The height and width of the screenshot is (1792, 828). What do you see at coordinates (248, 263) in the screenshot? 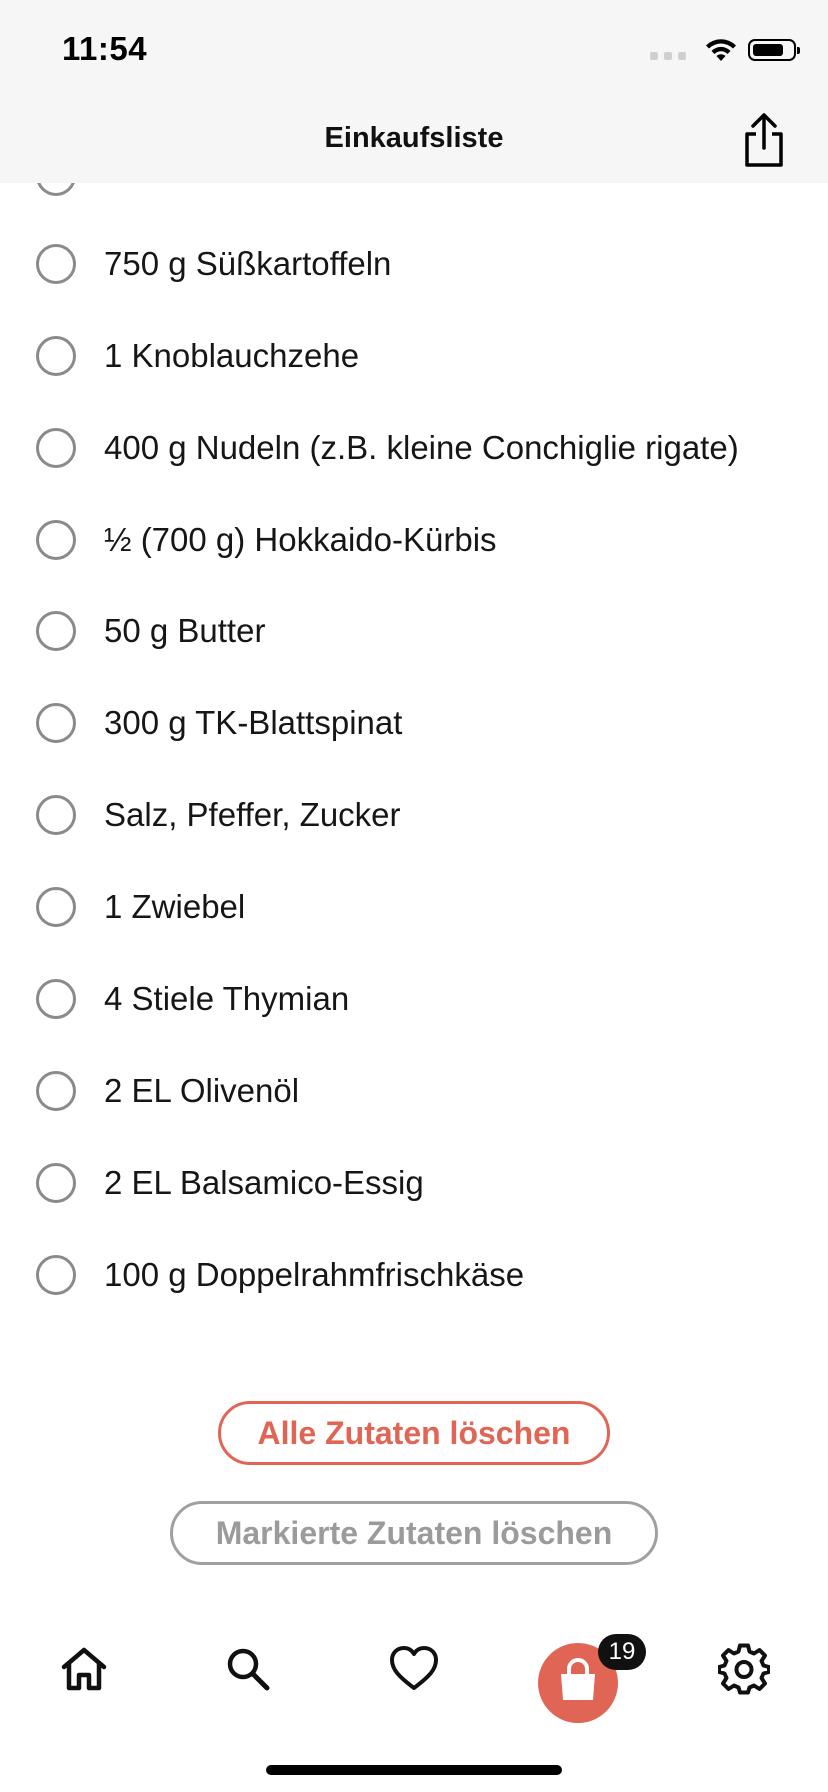
I see `item-label: 750 g Süßkartoffeln` at bounding box center [248, 263].